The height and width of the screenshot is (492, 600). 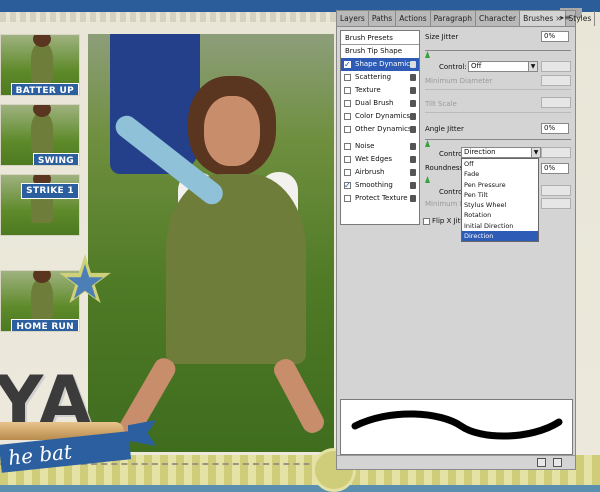 What do you see at coordinates (365, 146) in the screenshot?
I see `option-label: Noise` at bounding box center [365, 146].